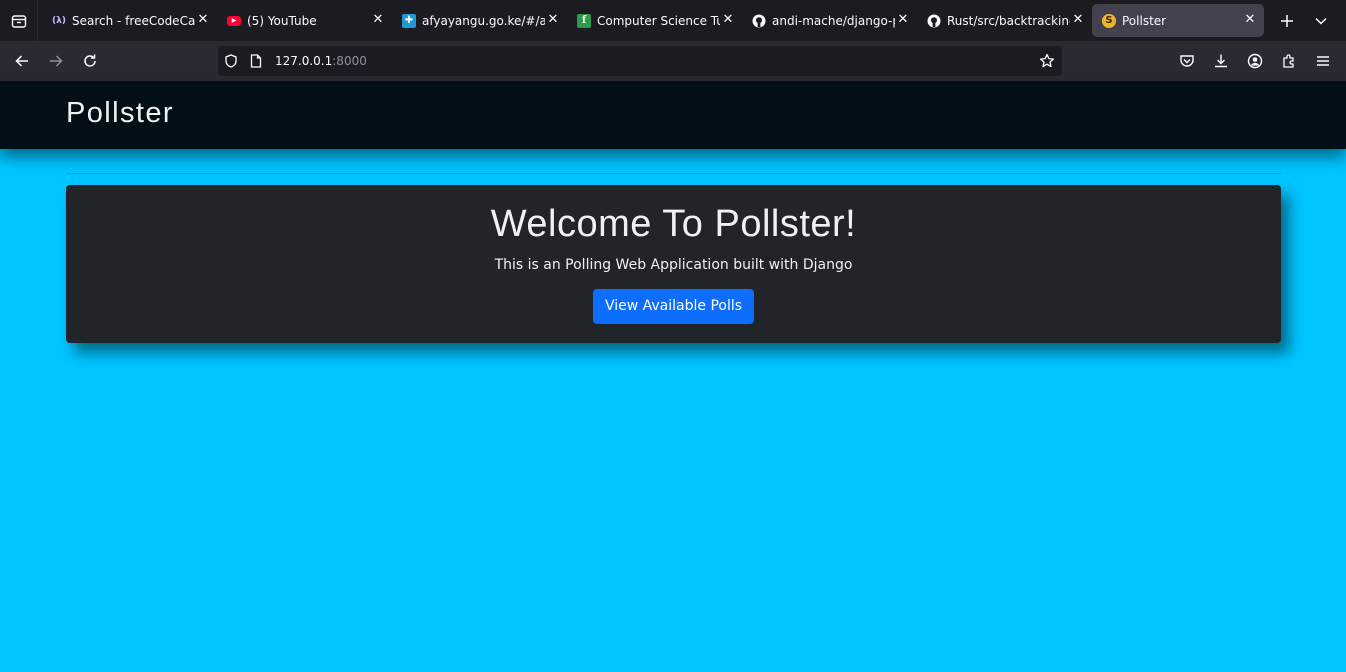 The image size is (1346, 672). I want to click on toolbar-right, so click(1255, 61).